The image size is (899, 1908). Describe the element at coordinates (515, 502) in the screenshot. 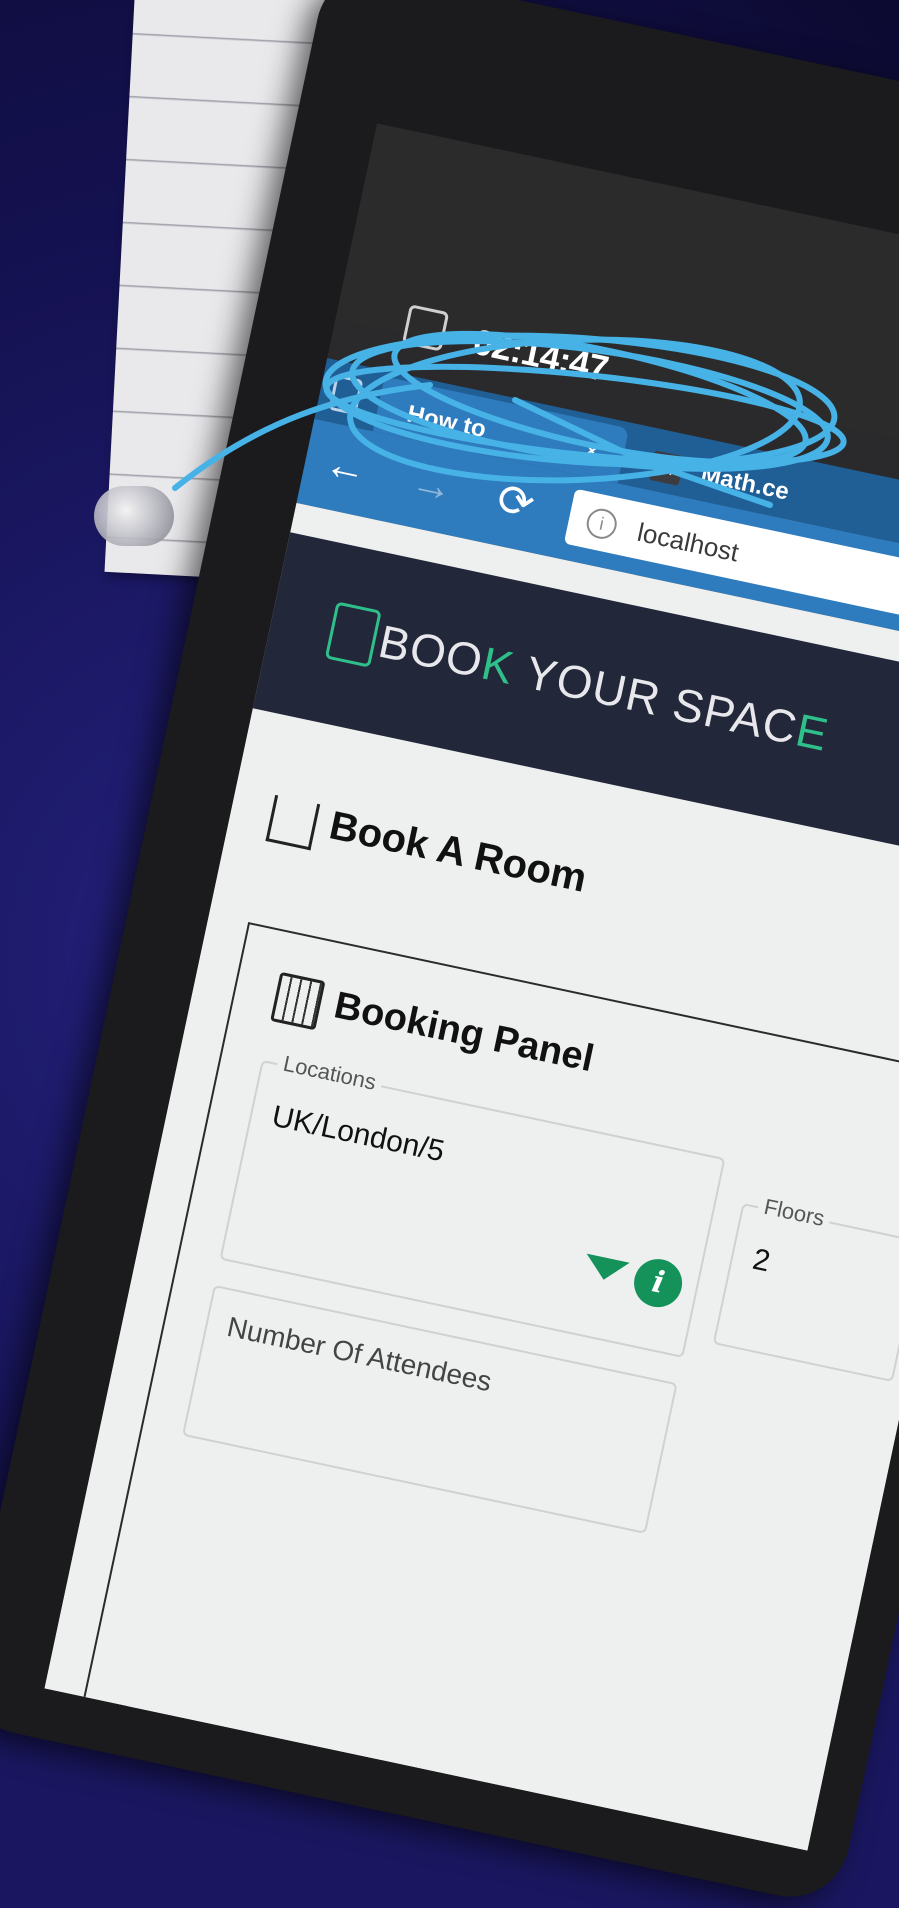

I see `reload-icon: ⟳` at that location.